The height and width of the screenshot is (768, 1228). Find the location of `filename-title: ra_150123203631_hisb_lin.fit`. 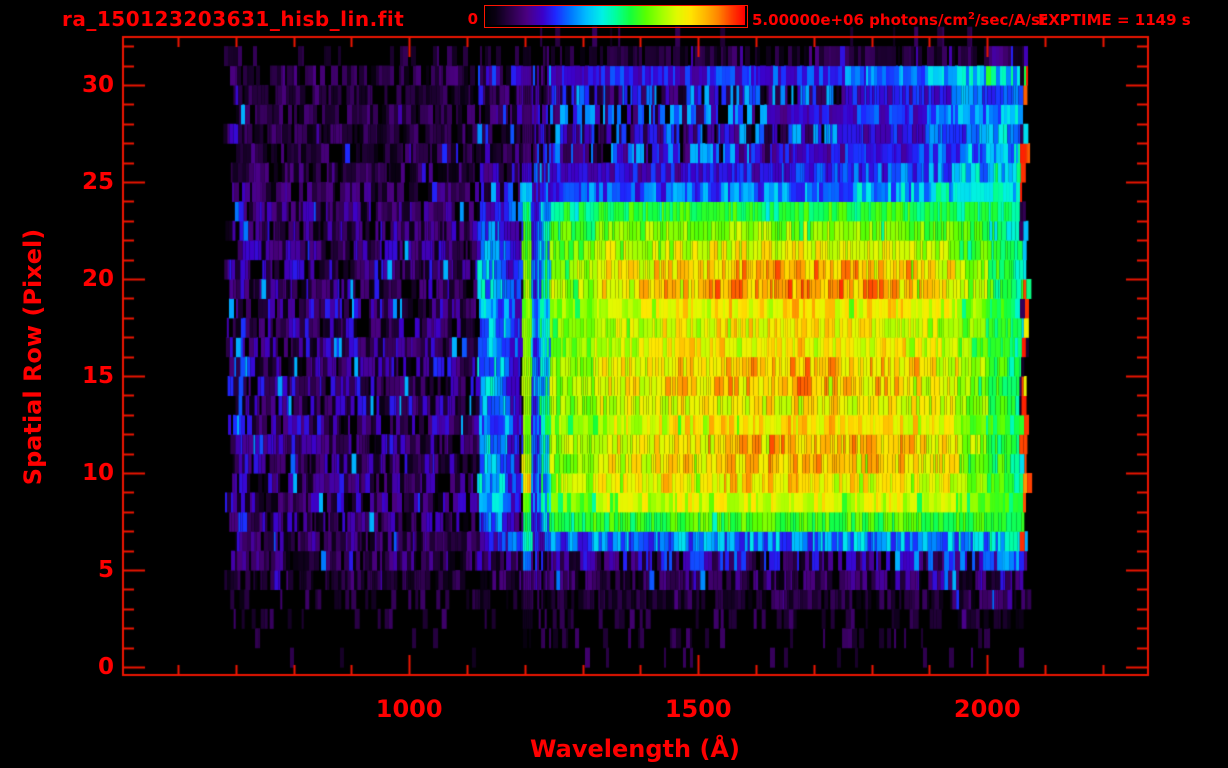

filename-title: ra_150123203631_hisb_lin.fit is located at coordinates (233, 19).